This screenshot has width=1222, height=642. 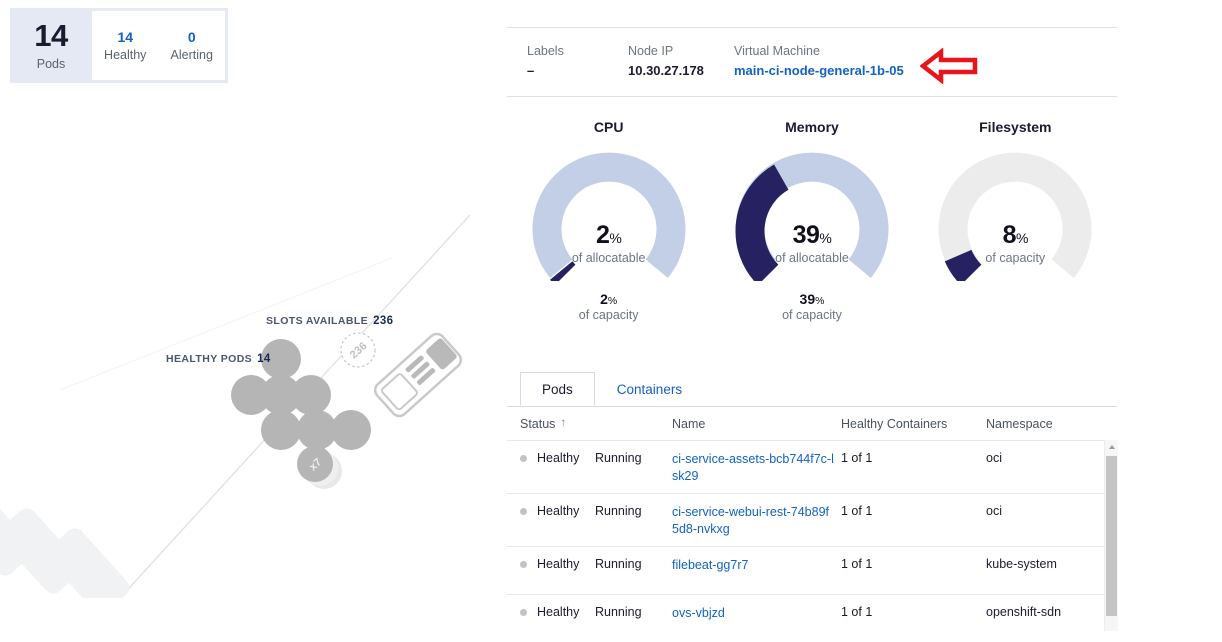 I want to click on gauge-memory-secondary-value: 39, so click(x=807, y=298).